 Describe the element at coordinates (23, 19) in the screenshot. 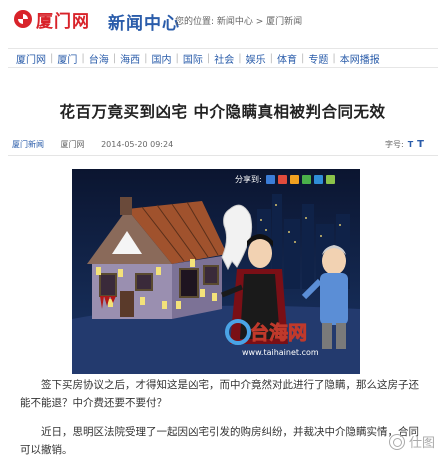

I see `logo-icon` at that location.